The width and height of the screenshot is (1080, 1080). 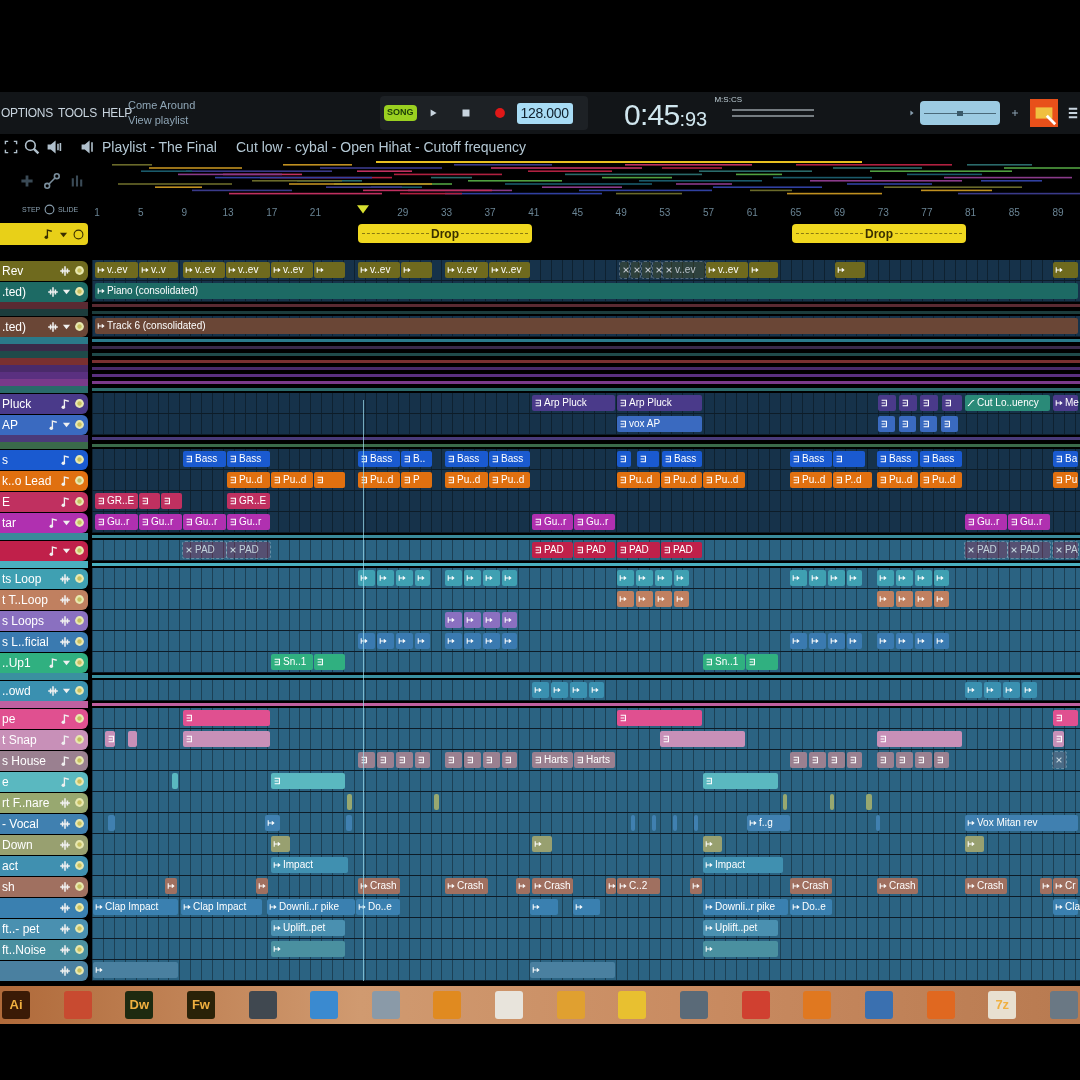 I want to click on app-icon: Ai, so click(x=16, y=1005).